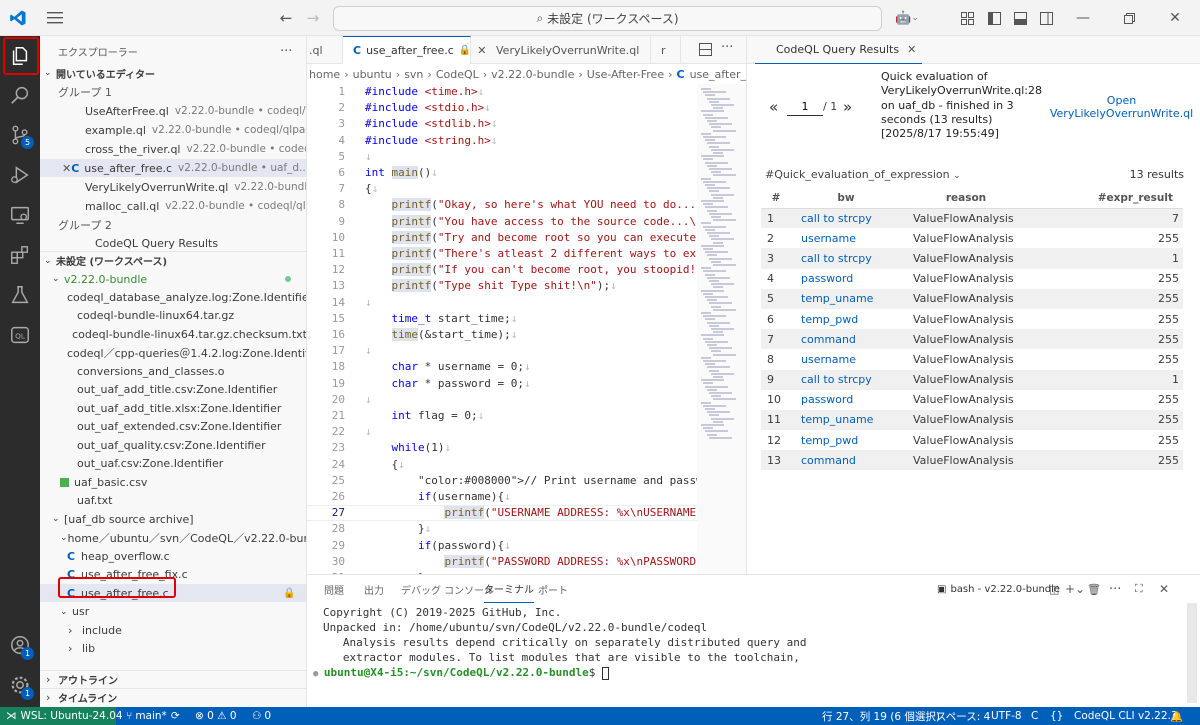 The width and height of the screenshot is (1200, 725). Describe the element at coordinates (173, 390) in the screenshot. I see `file-item: out_uaf_add_title.csv:Zone.Identifier` at that location.